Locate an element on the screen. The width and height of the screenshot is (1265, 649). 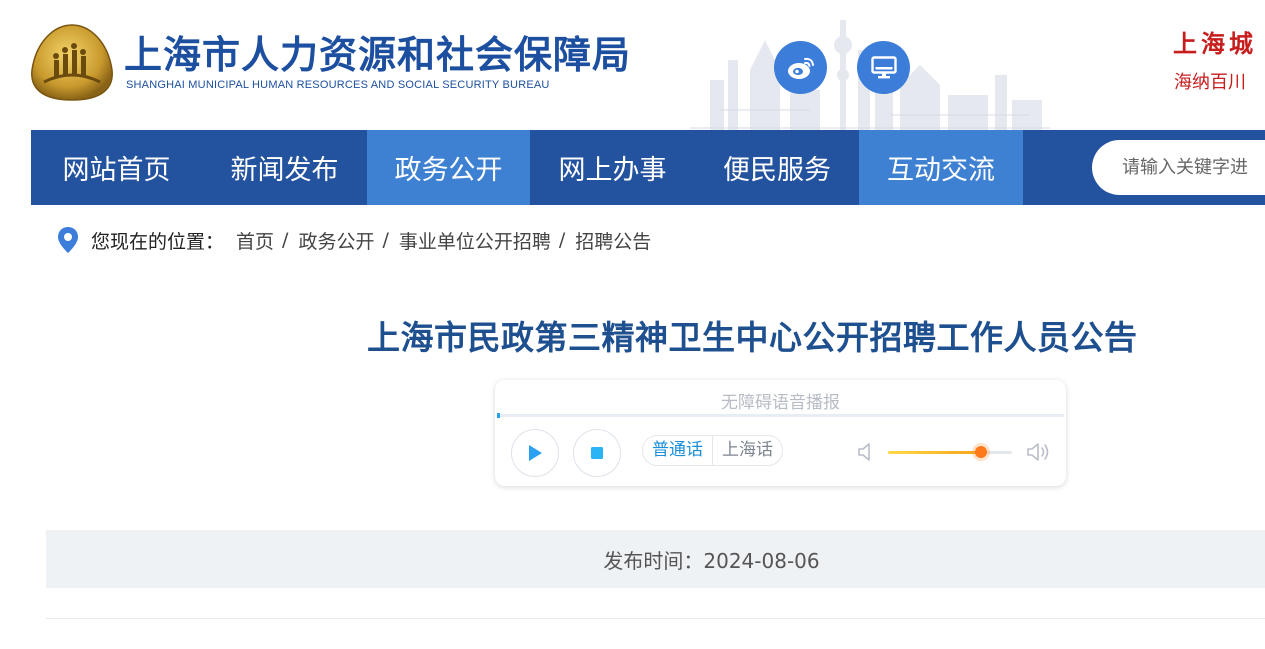
nav-item-government-affairs: 政务公开 is located at coordinates (448, 167).